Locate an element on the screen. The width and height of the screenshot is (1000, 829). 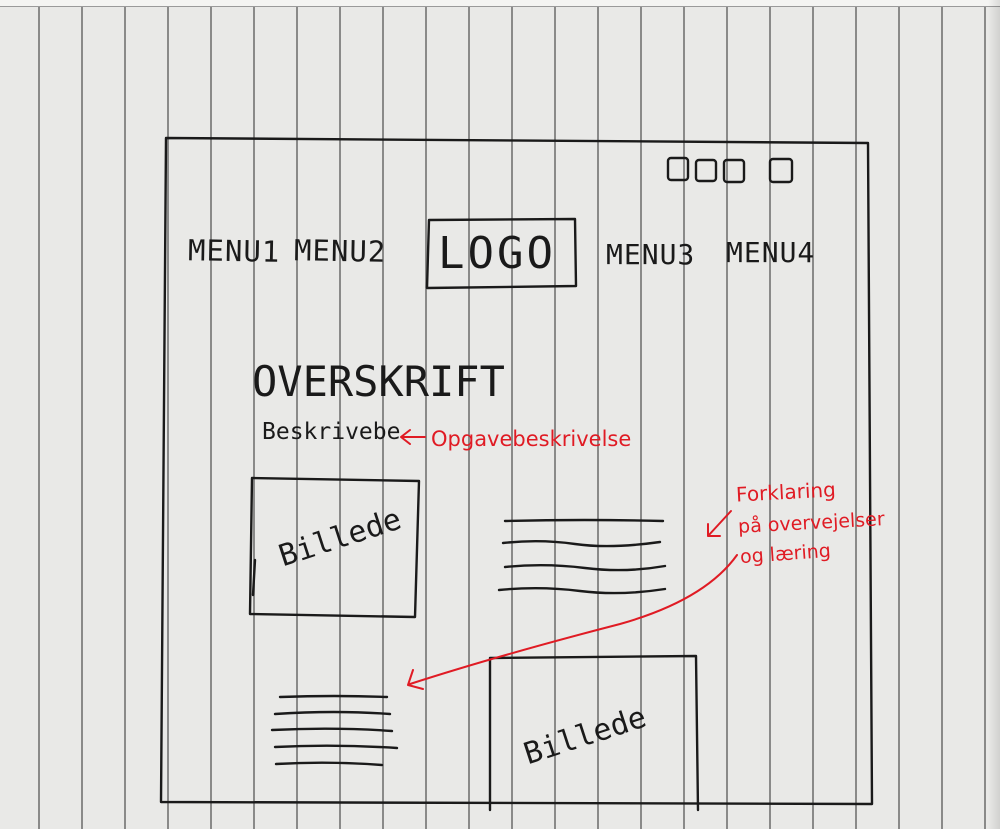
arrow-to-image-text is located at coordinates (719, 523).